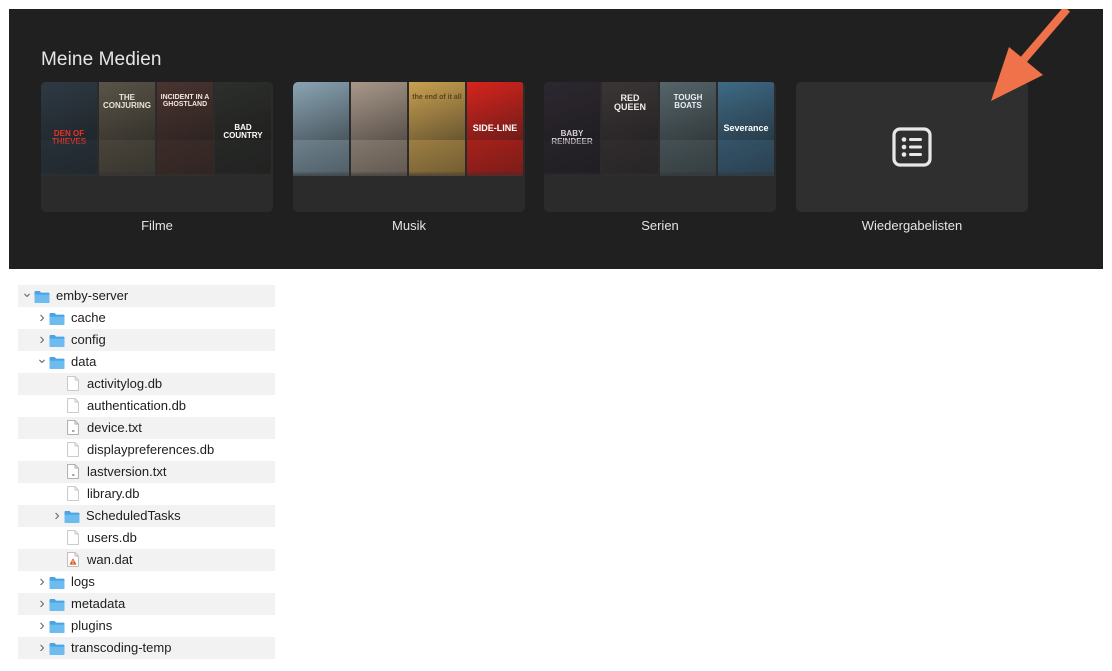 Image resolution: width=1112 pixels, height=671 pixels. Describe the element at coordinates (912, 225) in the screenshot. I see `library-label: Wiedergabelisten` at that location.